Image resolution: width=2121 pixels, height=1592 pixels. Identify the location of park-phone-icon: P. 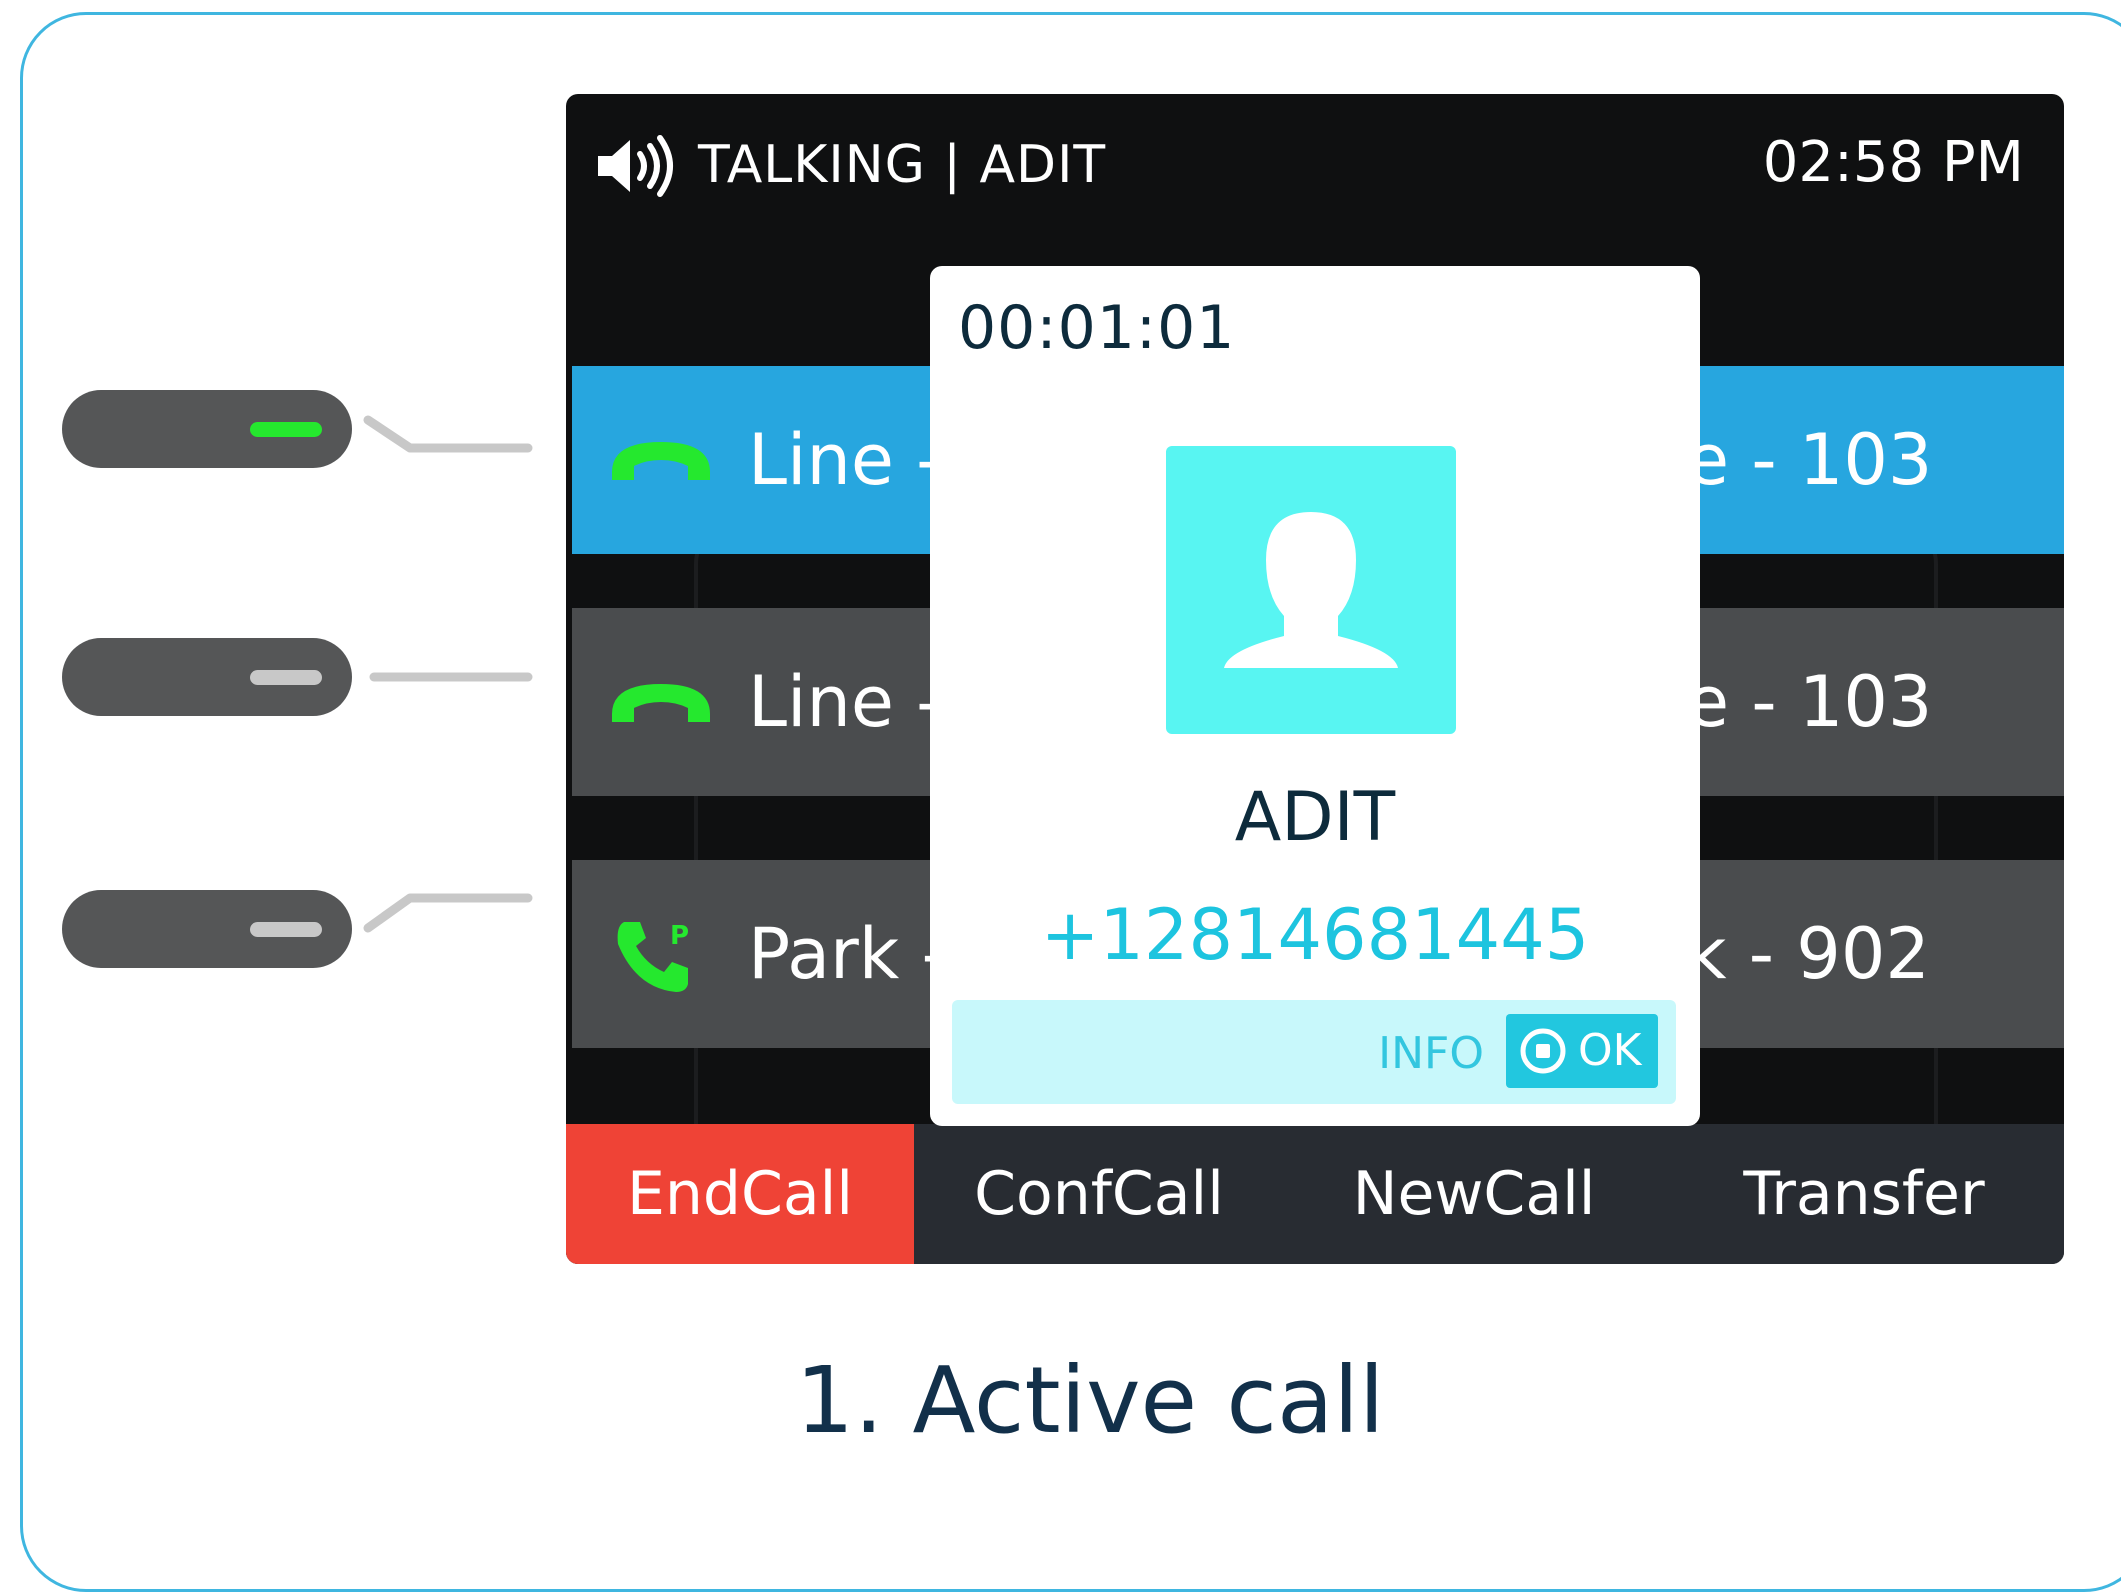
(653, 956).